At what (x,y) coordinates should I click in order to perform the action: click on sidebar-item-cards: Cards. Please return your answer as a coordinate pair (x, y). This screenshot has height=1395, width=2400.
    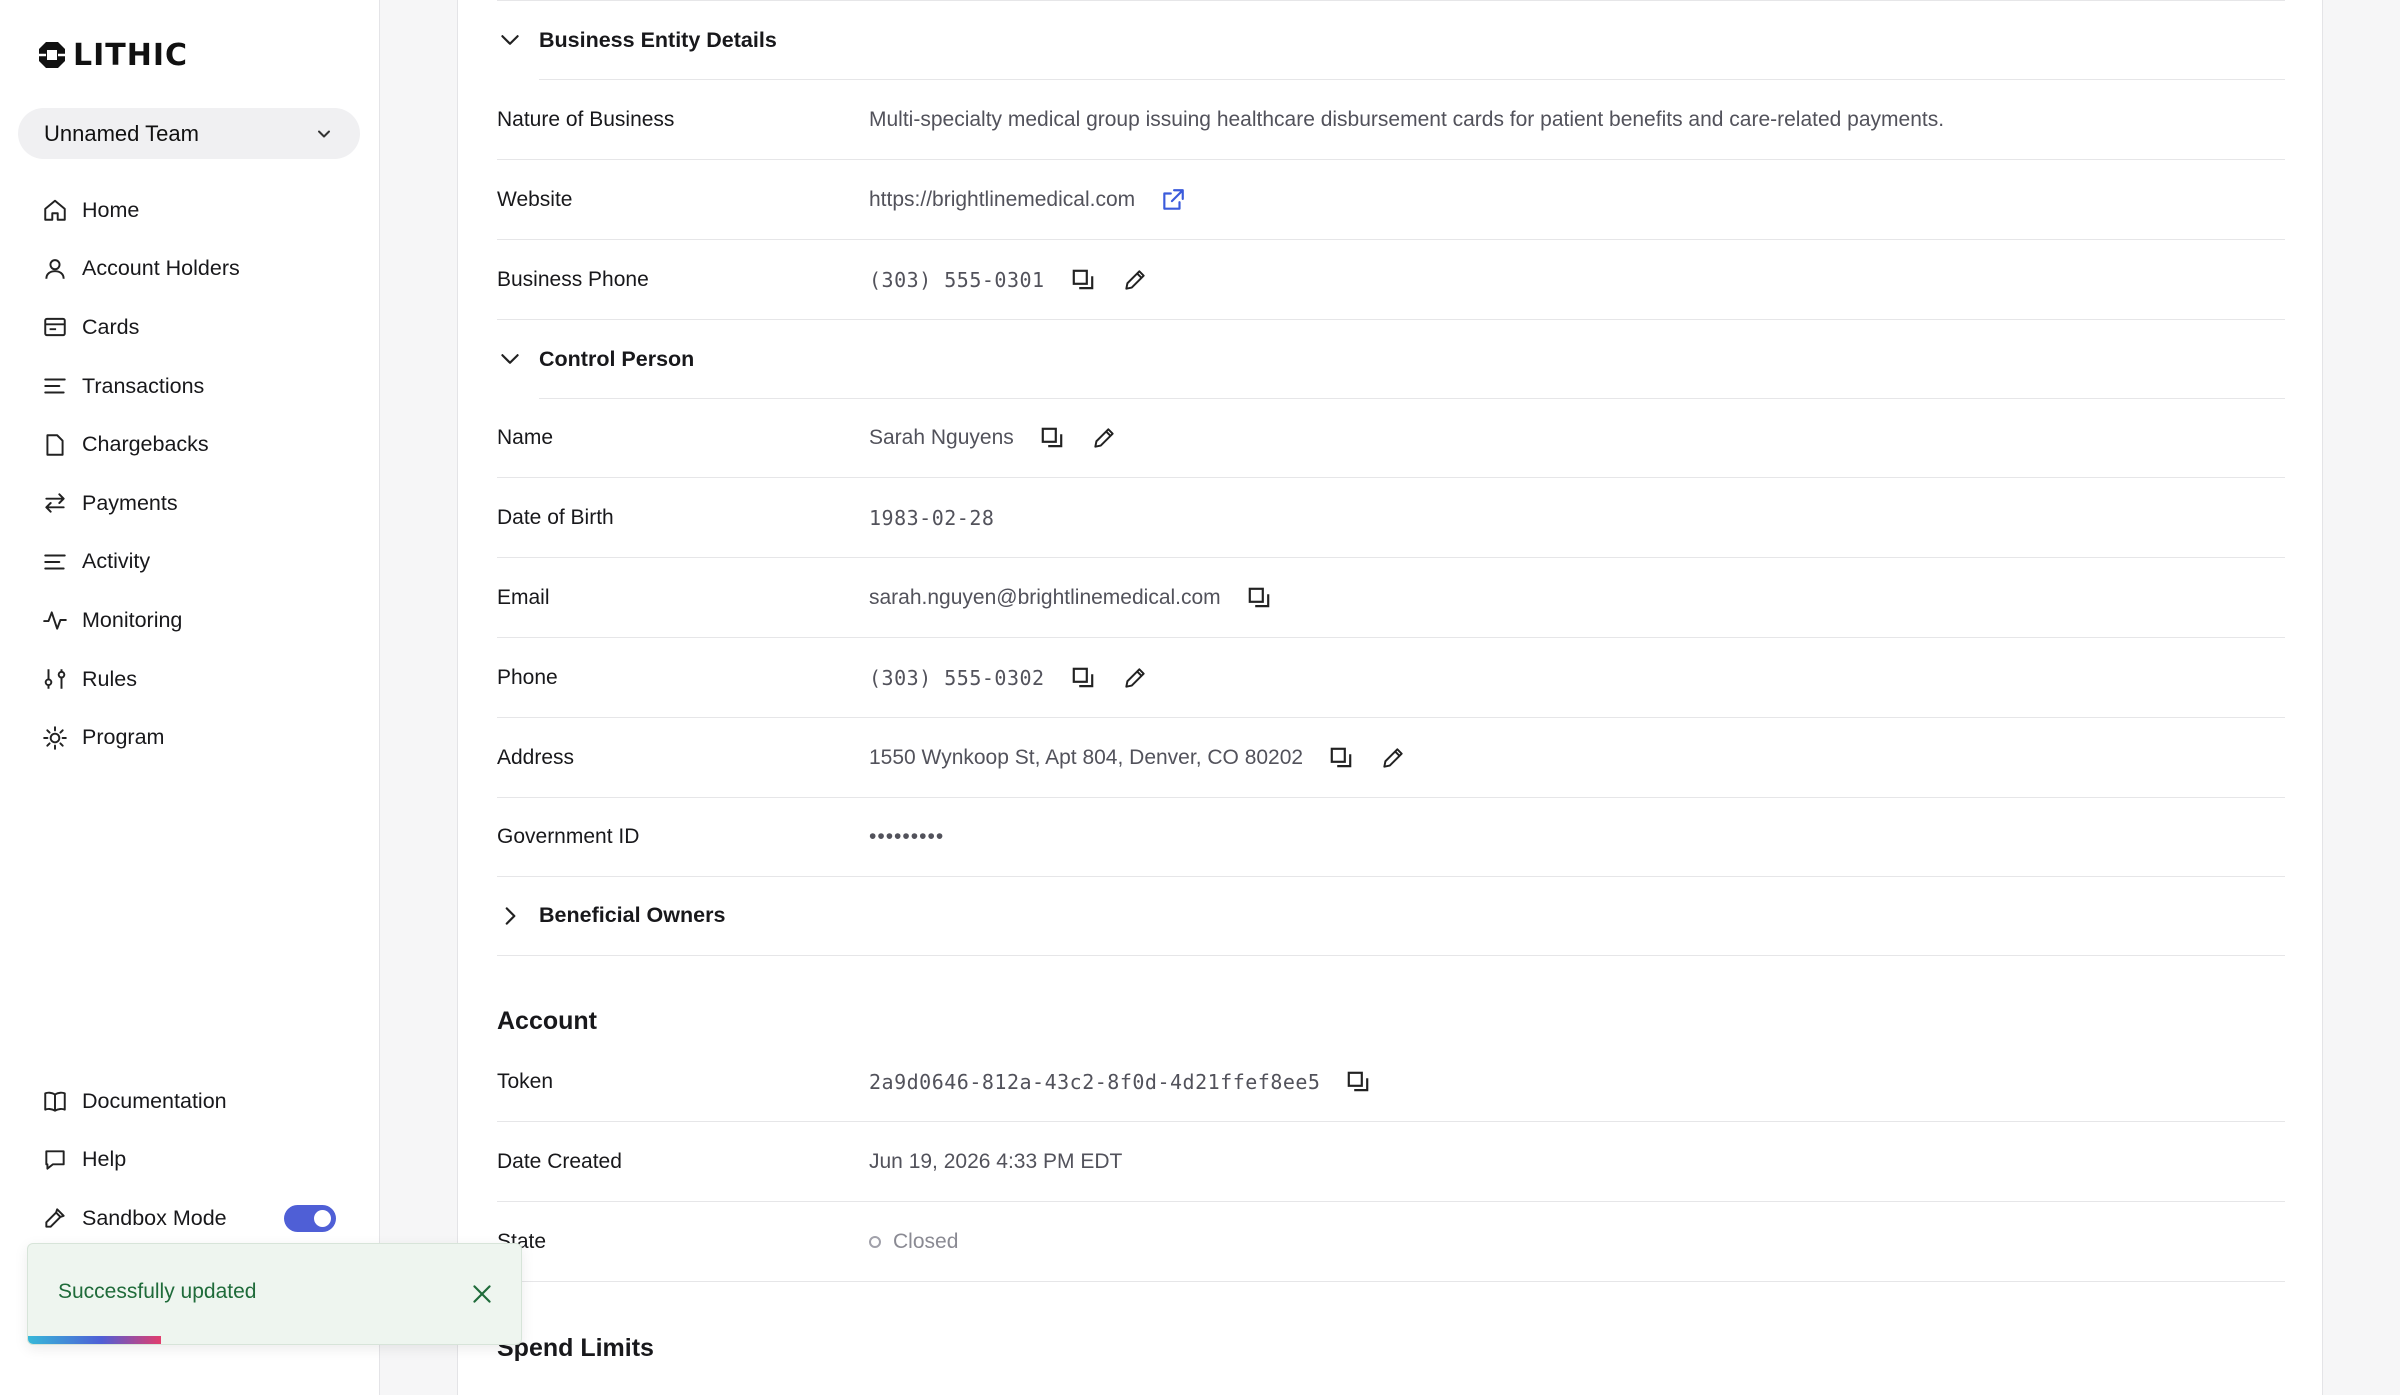
    Looking at the image, I should click on (190, 327).